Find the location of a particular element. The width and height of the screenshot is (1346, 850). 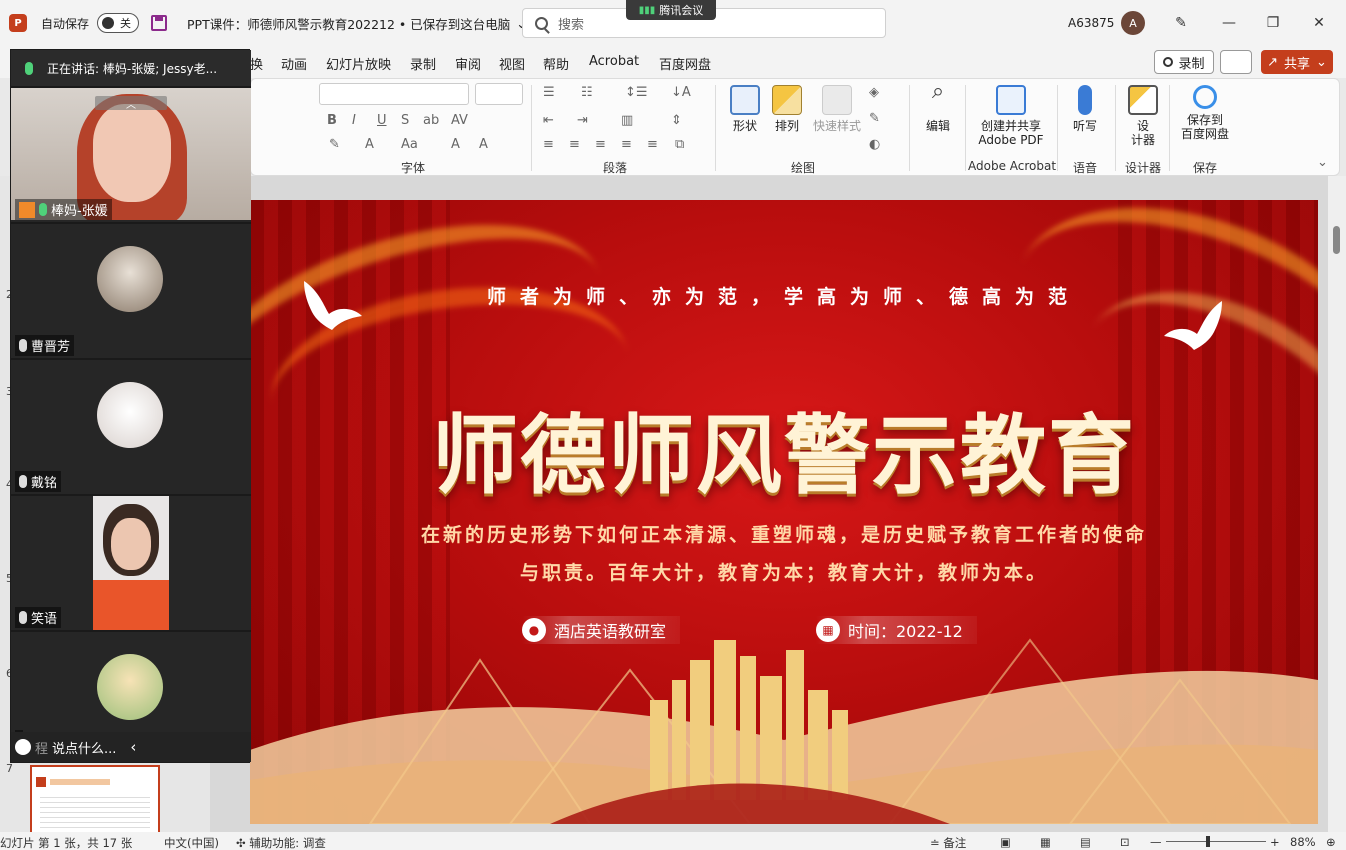

columns-icon: ▥ is located at coordinates (627, 120).